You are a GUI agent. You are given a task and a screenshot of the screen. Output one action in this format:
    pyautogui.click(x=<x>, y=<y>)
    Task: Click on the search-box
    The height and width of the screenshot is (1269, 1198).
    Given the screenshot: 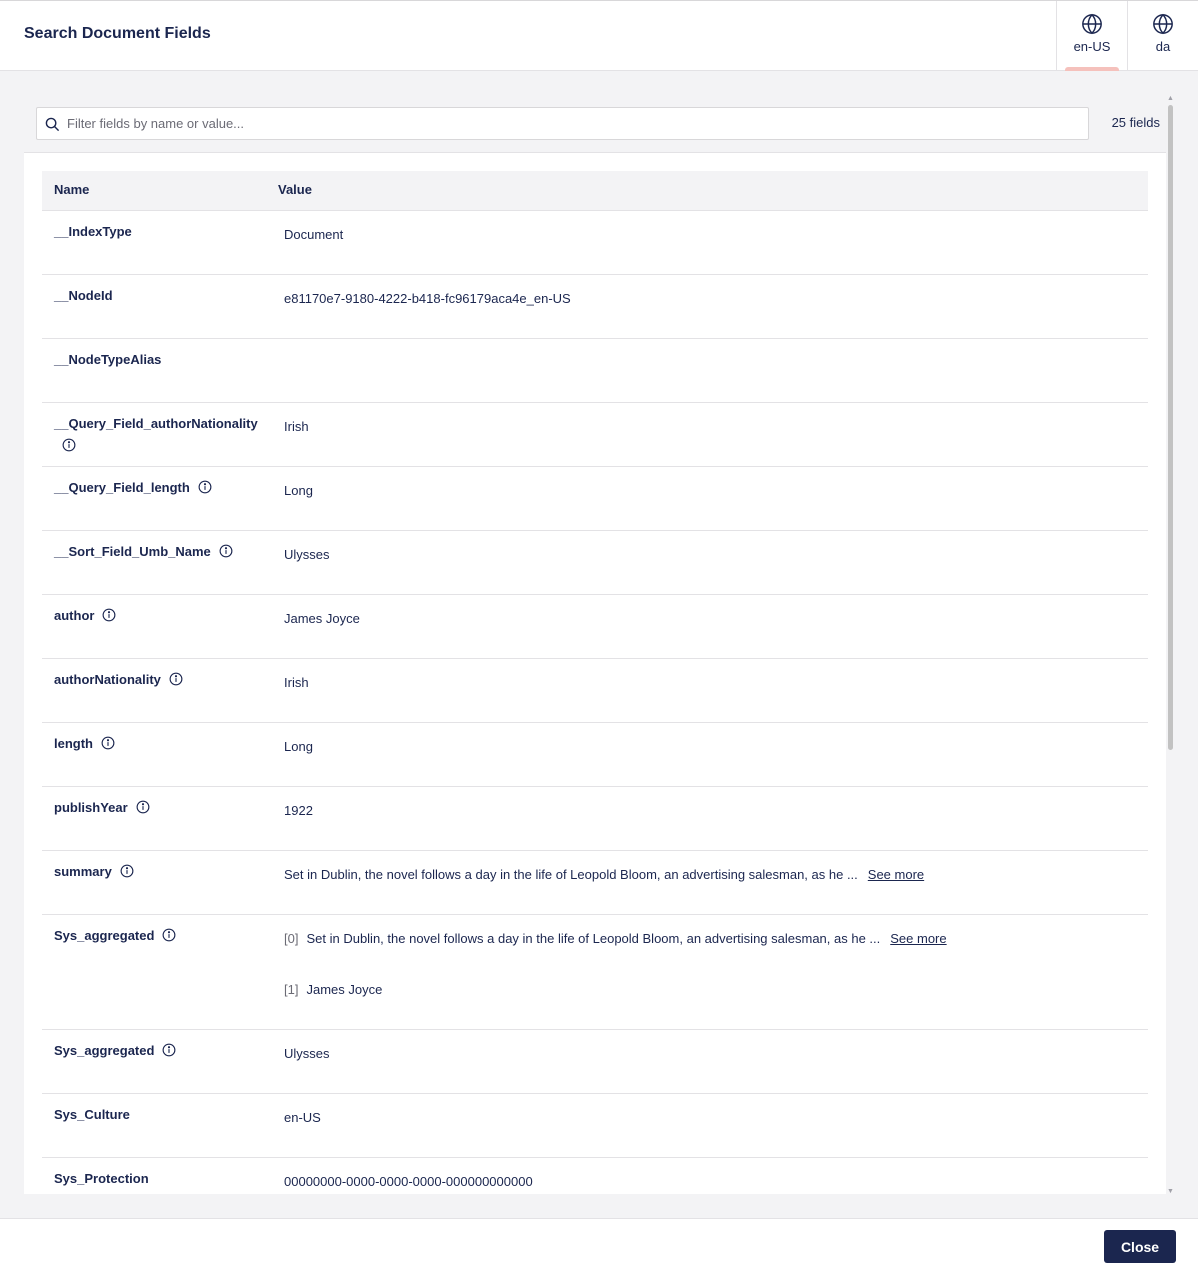 What is the action you would take?
    pyautogui.click(x=562, y=123)
    